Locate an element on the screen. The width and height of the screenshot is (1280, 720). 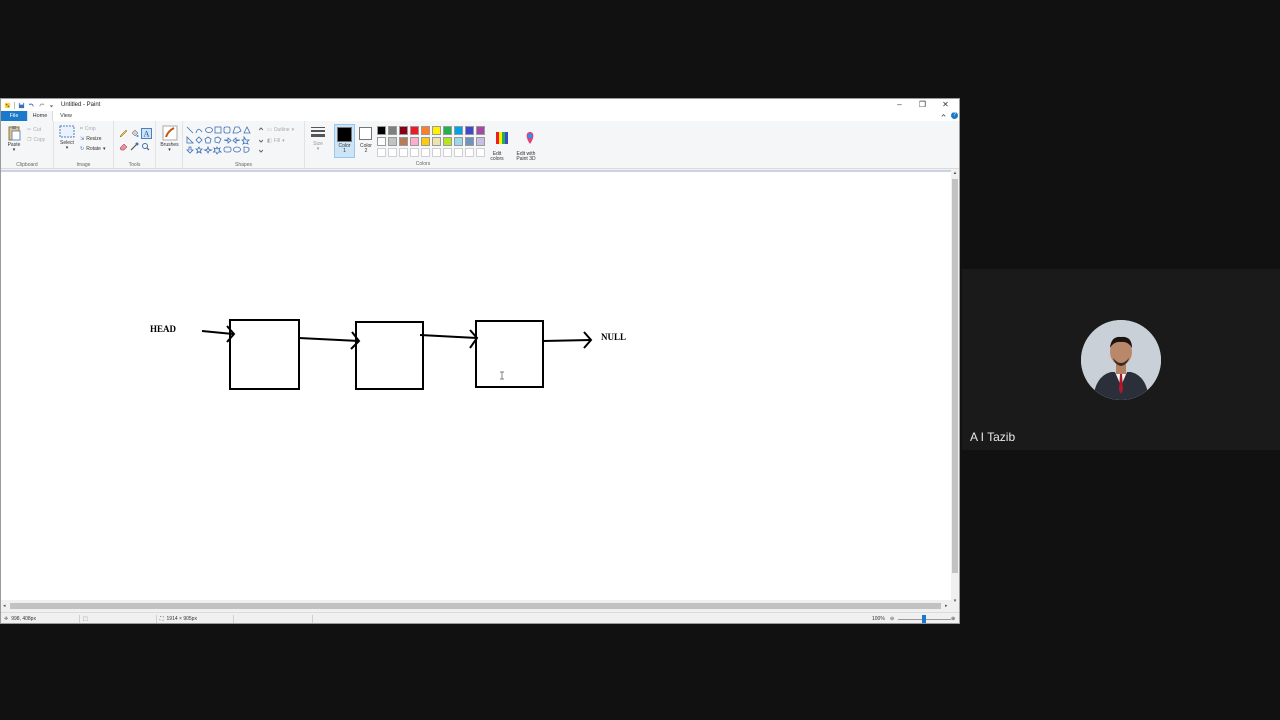
fill-button: ◧ Fill ▾ is located at coordinates (276, 141).